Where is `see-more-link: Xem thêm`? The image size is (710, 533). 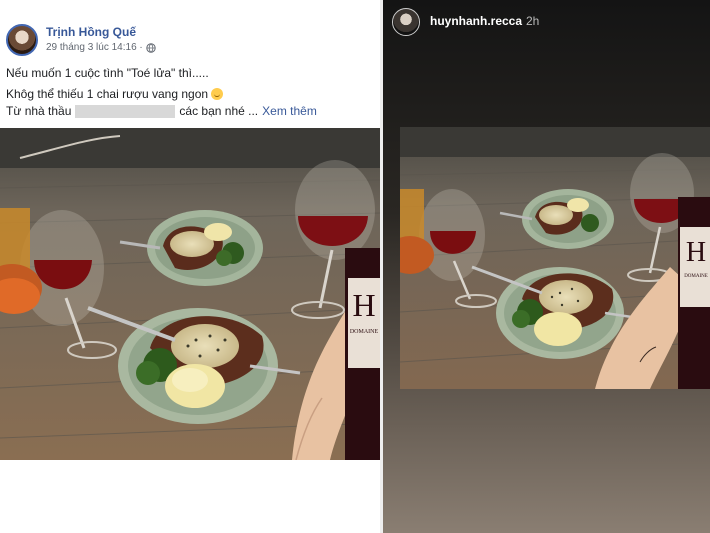 see-more-link: Xem thêm is located at coordinates (289, 111).